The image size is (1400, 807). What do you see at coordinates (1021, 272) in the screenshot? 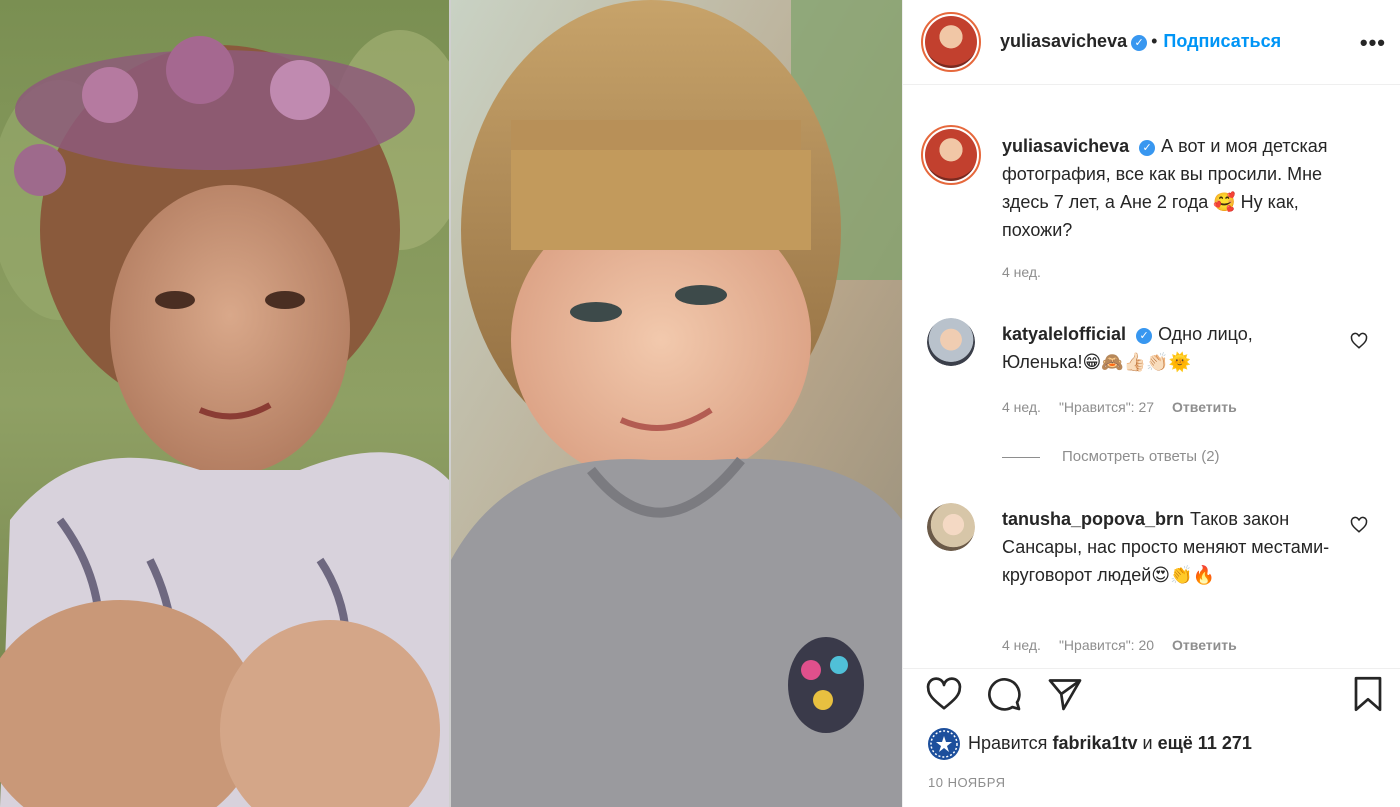
I see `caption-time: 4 нед.` at bounding box center [1021, 272].